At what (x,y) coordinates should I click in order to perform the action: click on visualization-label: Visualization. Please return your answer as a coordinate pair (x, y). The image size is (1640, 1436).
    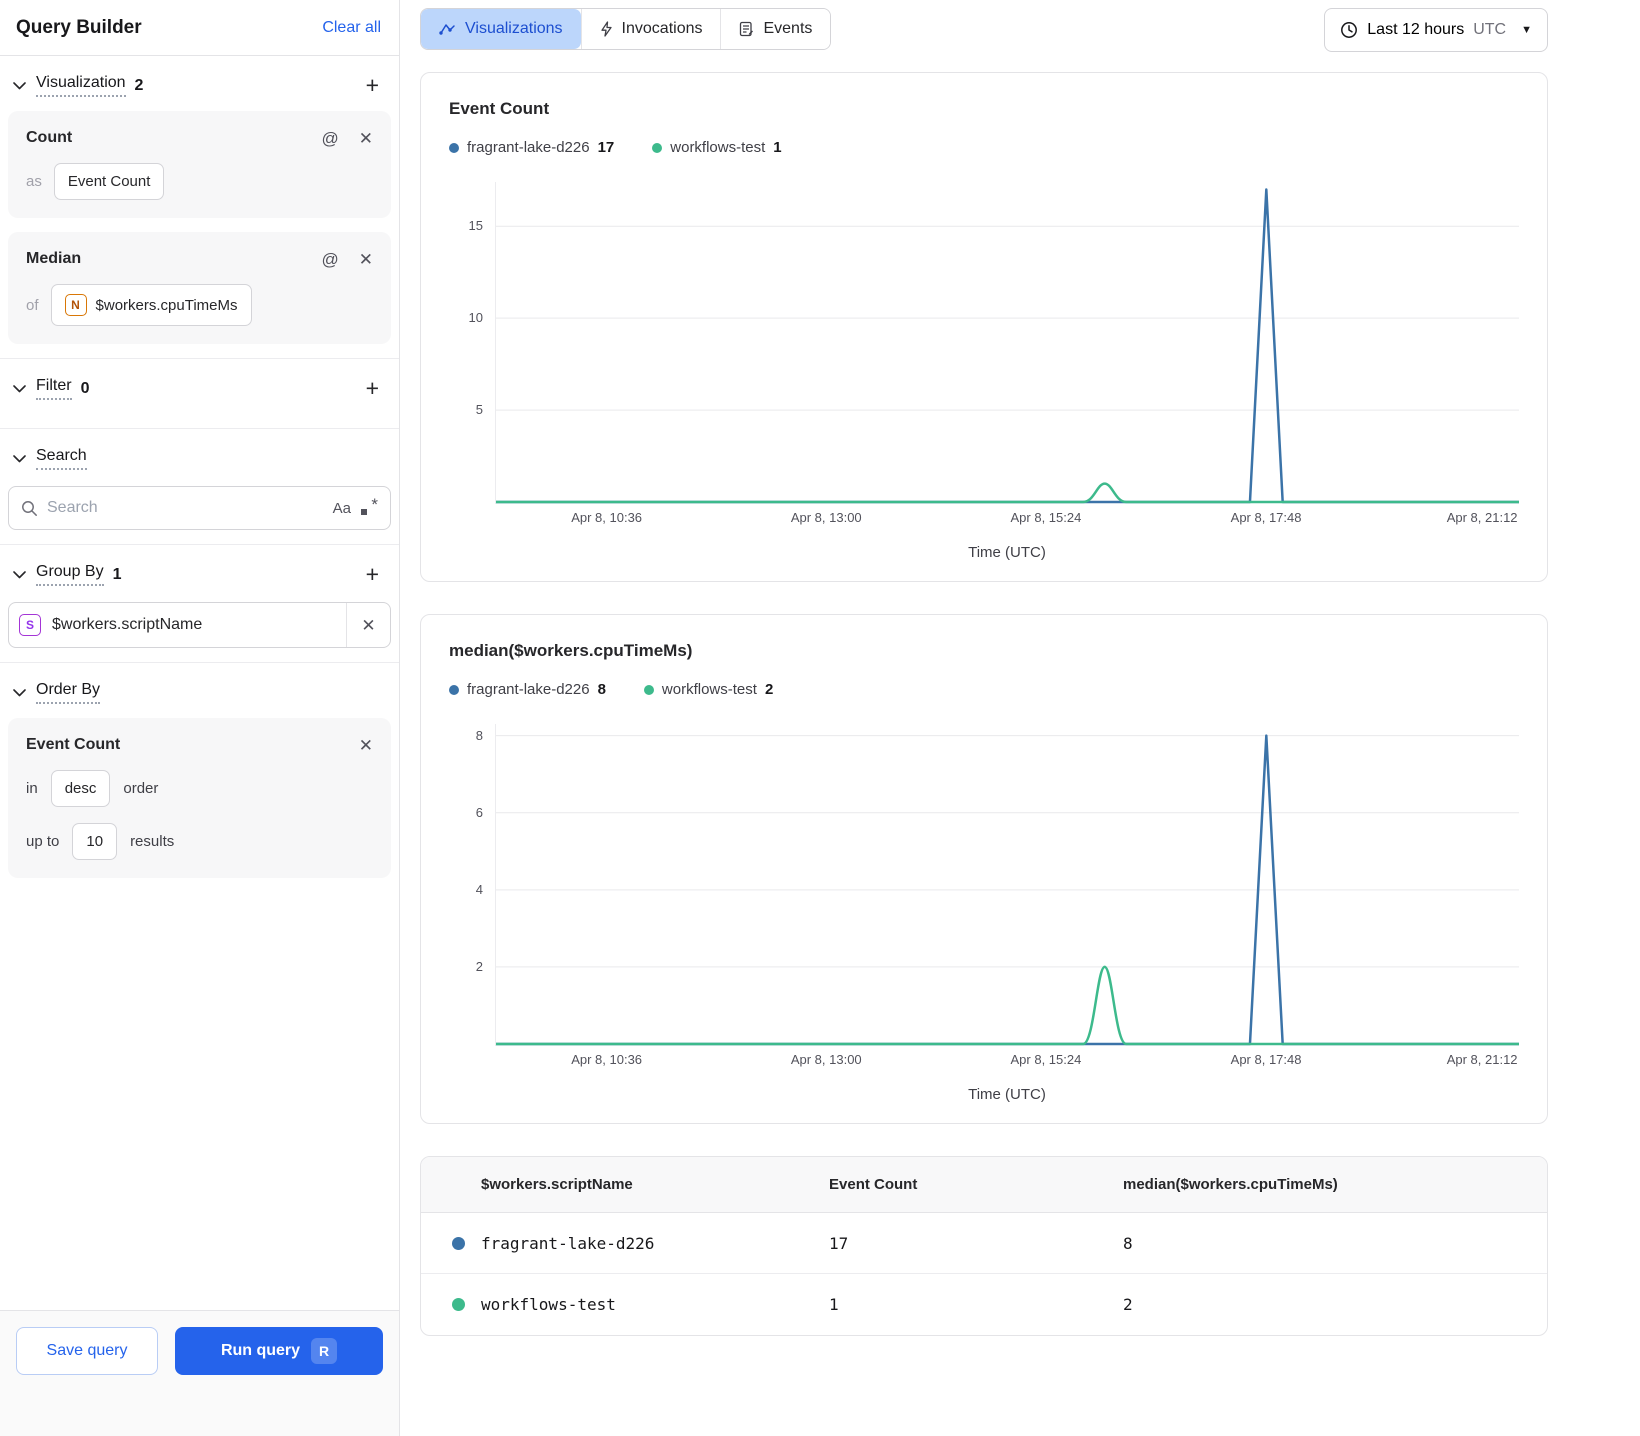
    Looking at the image, I should click on (81, 85).